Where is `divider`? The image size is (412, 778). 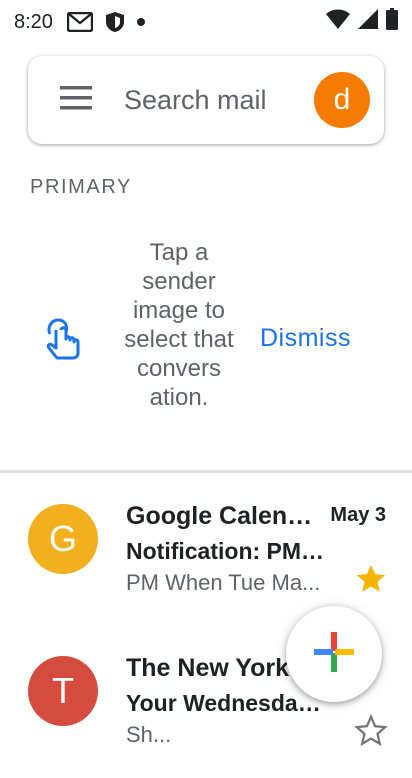 divider is located at coordinates (206, 471).